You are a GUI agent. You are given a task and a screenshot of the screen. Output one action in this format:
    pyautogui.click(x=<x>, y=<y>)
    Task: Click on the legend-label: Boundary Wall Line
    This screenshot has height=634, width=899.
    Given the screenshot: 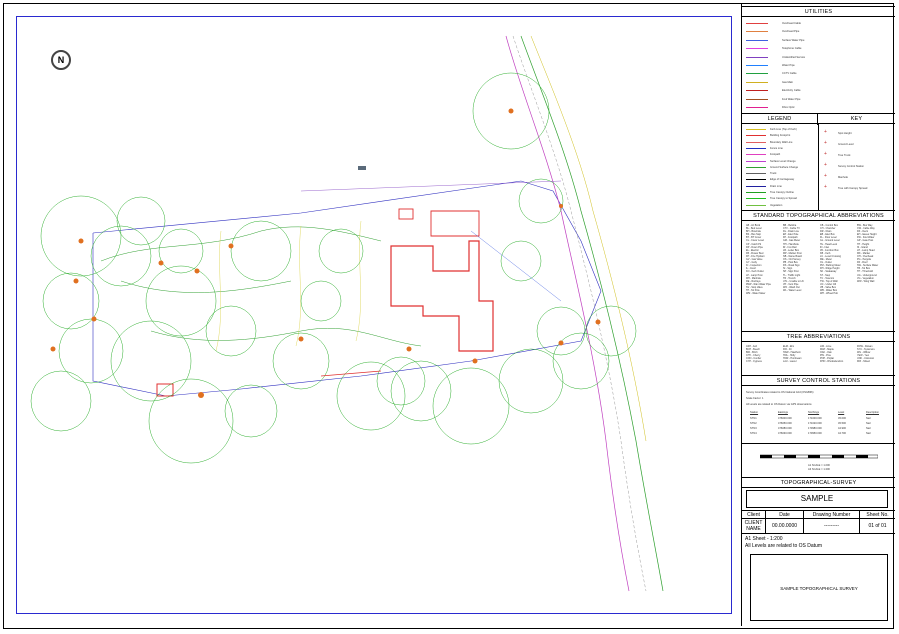 What is the action you would take?
    pyautogui.click(x=781, y=142)
    